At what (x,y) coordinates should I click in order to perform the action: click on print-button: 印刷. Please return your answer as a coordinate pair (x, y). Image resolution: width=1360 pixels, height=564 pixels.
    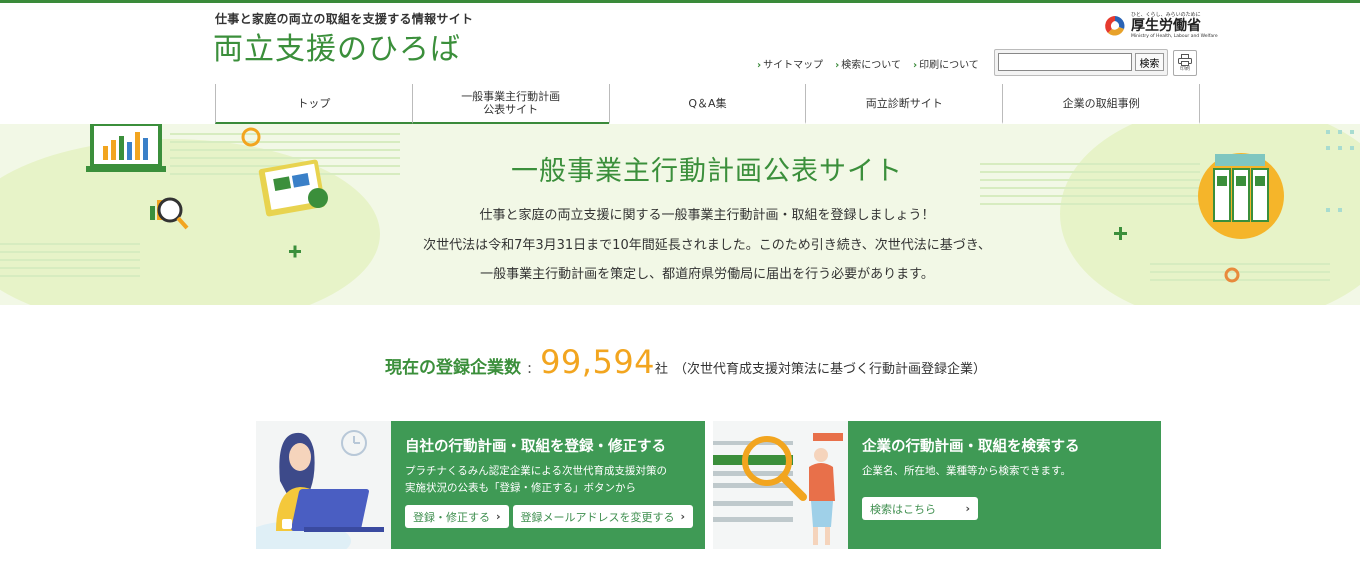
    Looking at the image, I should click on (1185, 63).